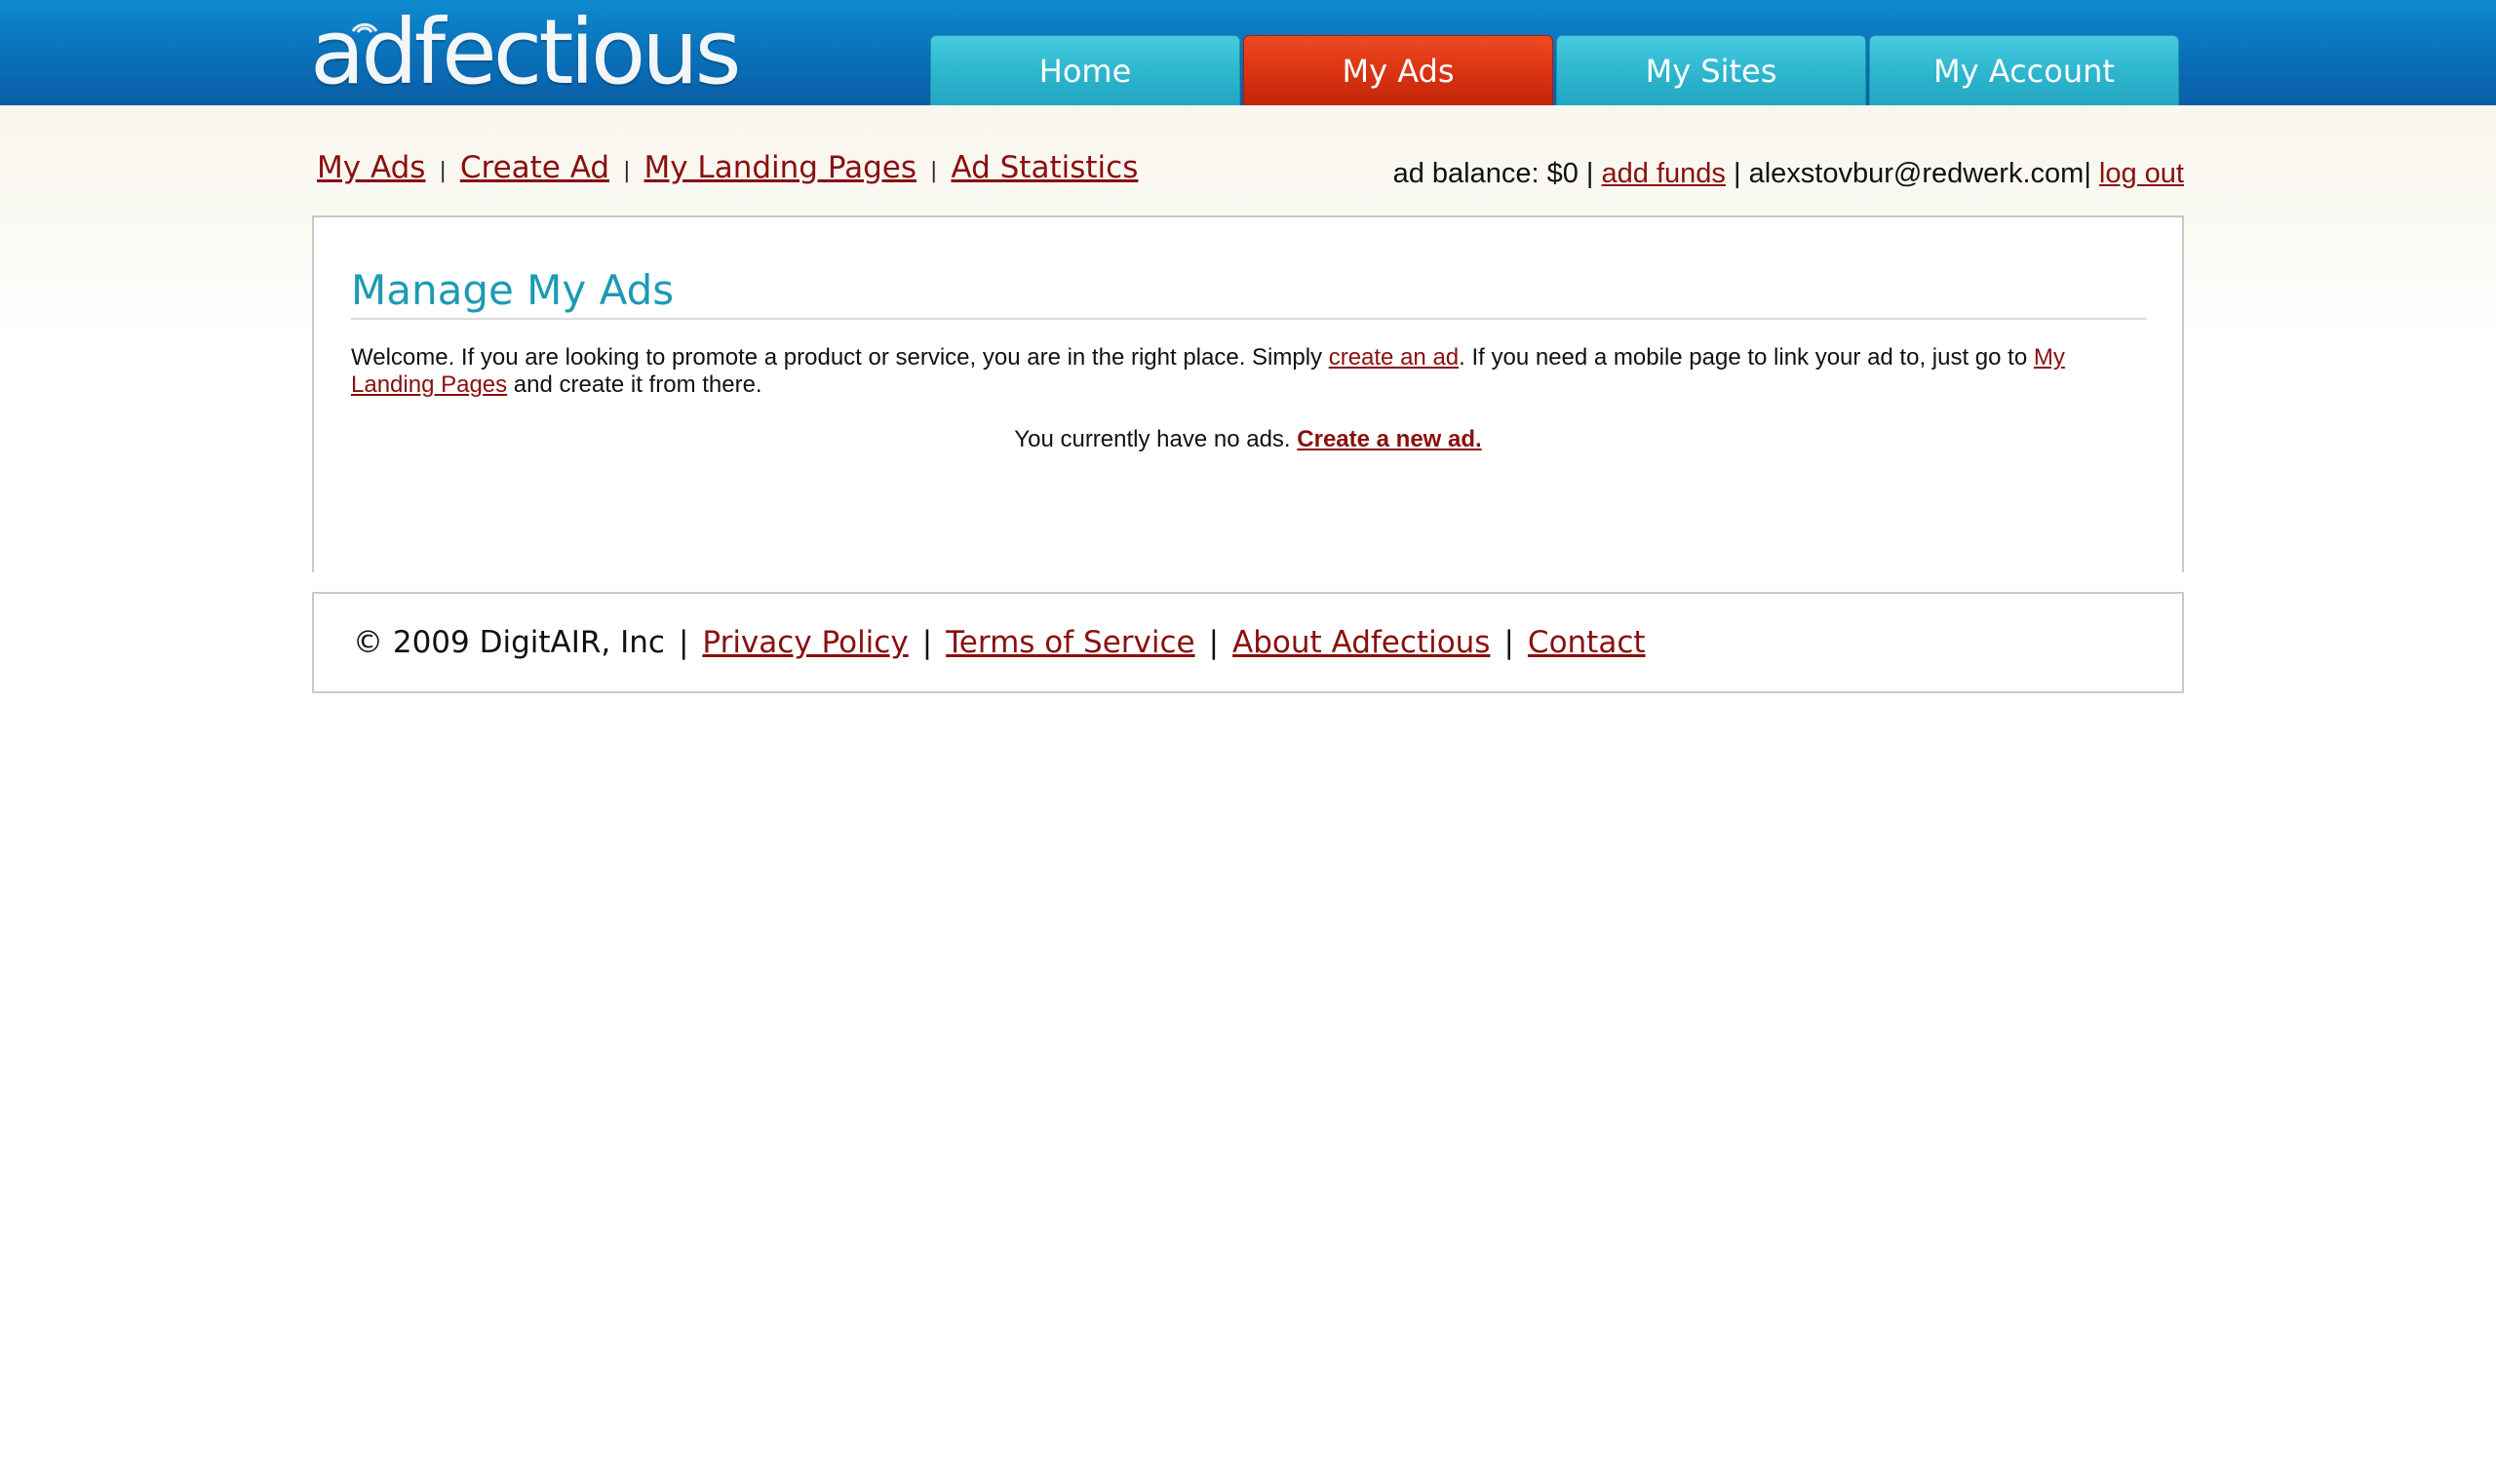 The height and width of the screenshot is (1484, 2496). Describe the element at coordinates (1389, 439) in the screenshot. I see `create-new-ad-link: Create a new ad.` at that location.